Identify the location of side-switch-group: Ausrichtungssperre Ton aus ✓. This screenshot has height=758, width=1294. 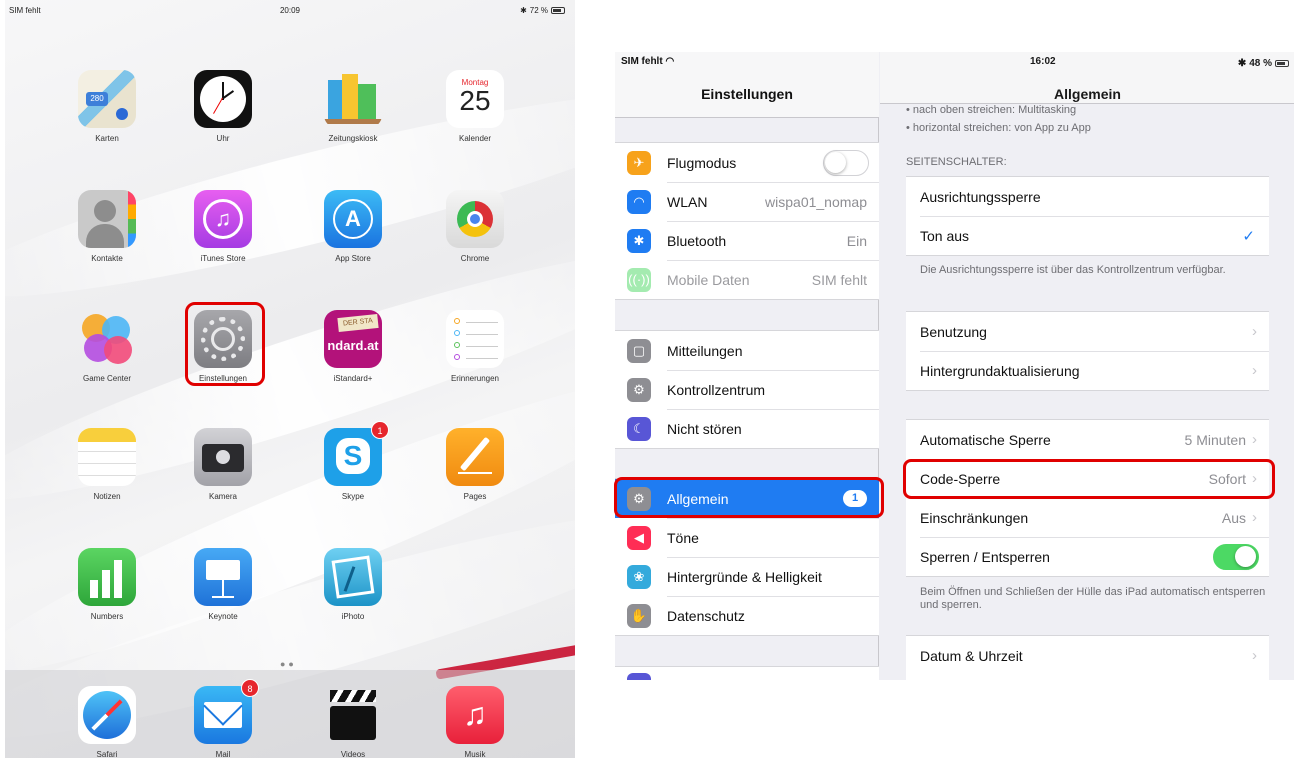
(1087, 216).